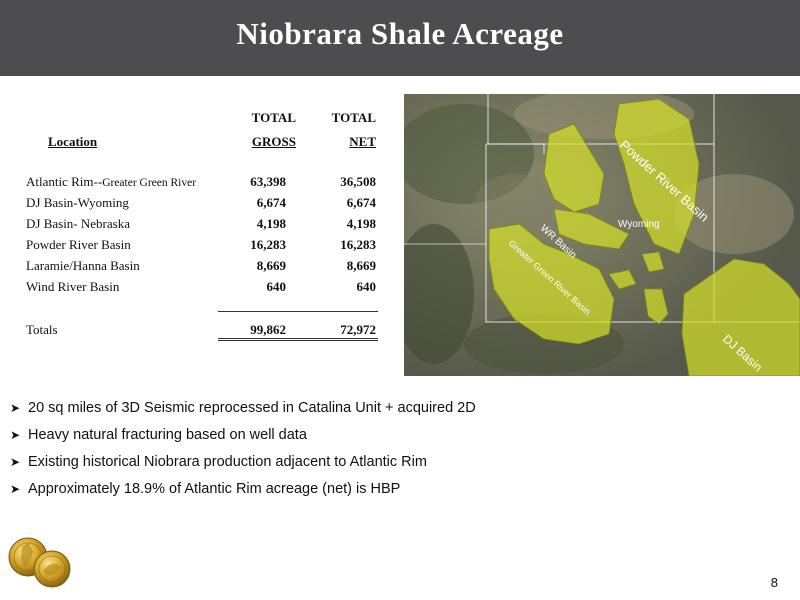  I want to click on row-location: Wind River Basin, so click(73, 286).